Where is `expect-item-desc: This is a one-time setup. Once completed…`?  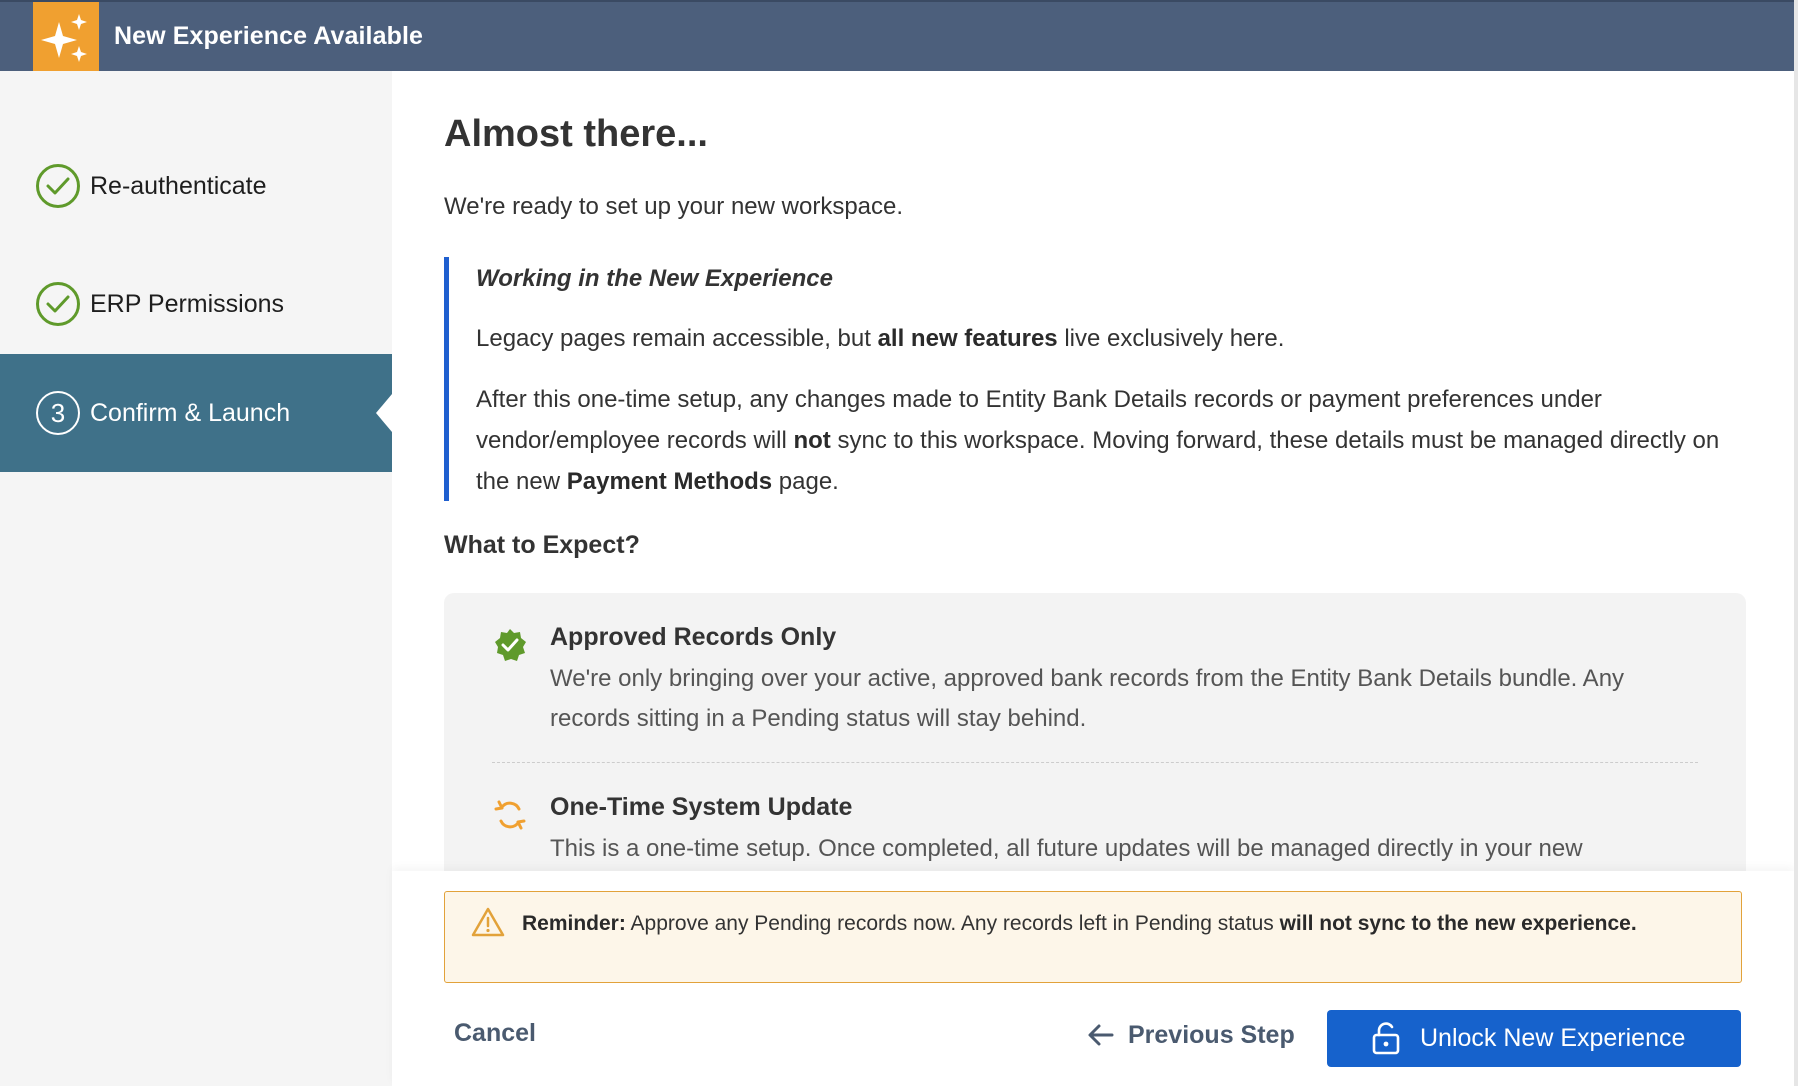 expect-item-desc: This is a one-time setup. Once completed… is located at coordinates (1066, 848).